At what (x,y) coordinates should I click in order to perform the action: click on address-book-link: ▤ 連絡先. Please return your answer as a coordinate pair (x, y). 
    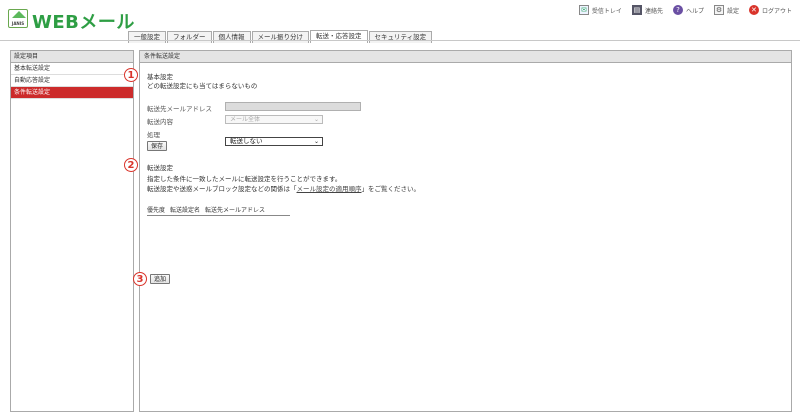
    Looking at the image, I should click on (647, 10).